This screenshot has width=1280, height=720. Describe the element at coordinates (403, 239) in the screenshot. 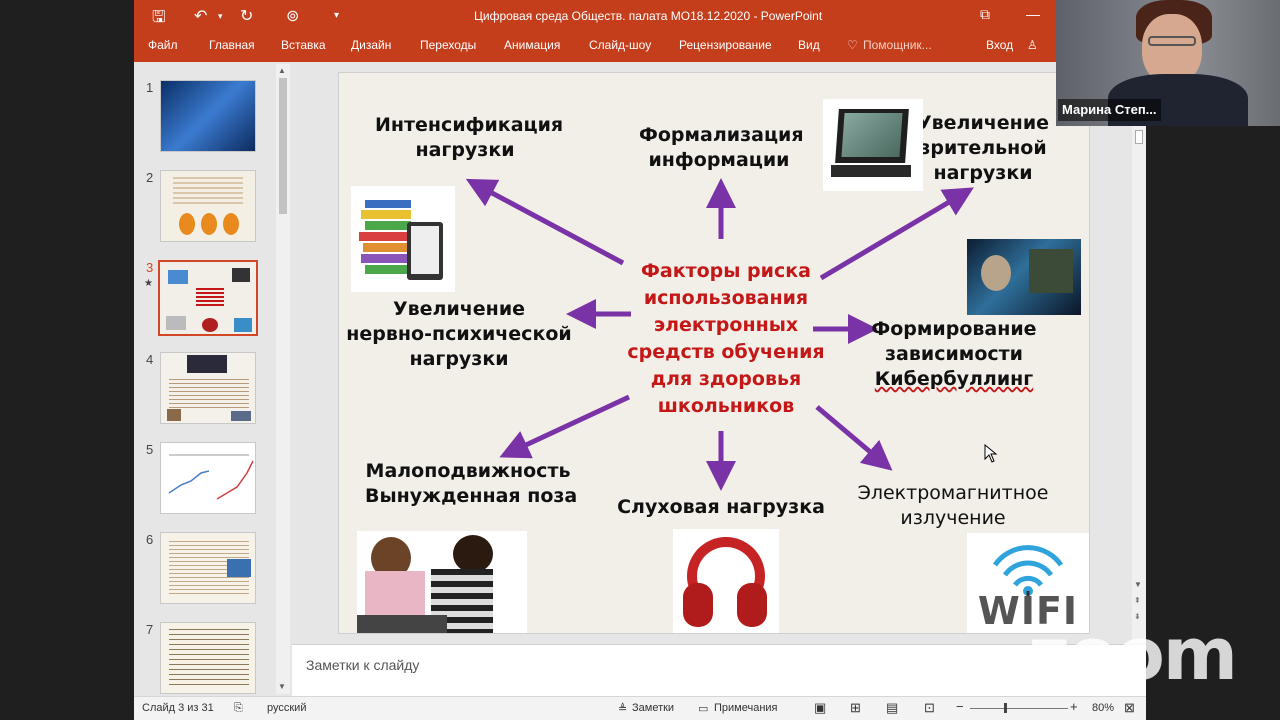

I see `books-tablet-image` at that location.